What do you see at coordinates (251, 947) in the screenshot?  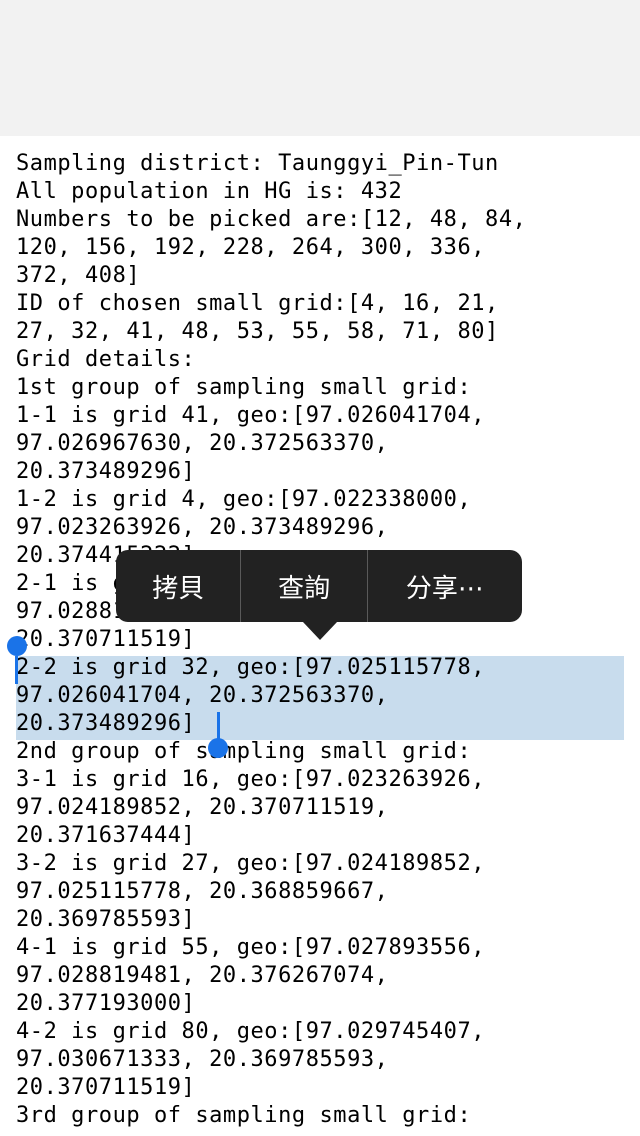 I see `document-line: 4-1 is grid 55, geo:[97.027893556,` at bounding box center [251, 947].